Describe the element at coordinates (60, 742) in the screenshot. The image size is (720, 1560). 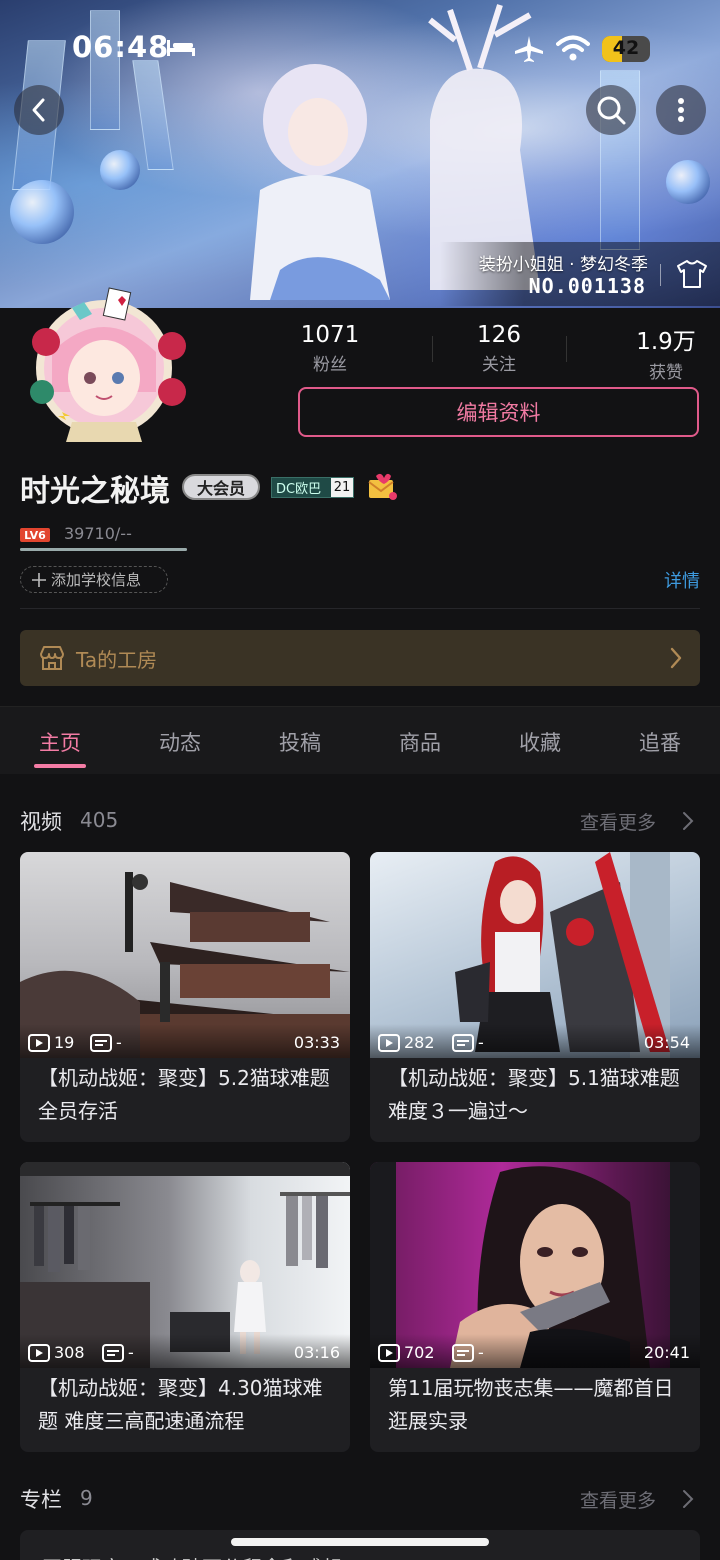
I see `tab-home: 主页` at that location.